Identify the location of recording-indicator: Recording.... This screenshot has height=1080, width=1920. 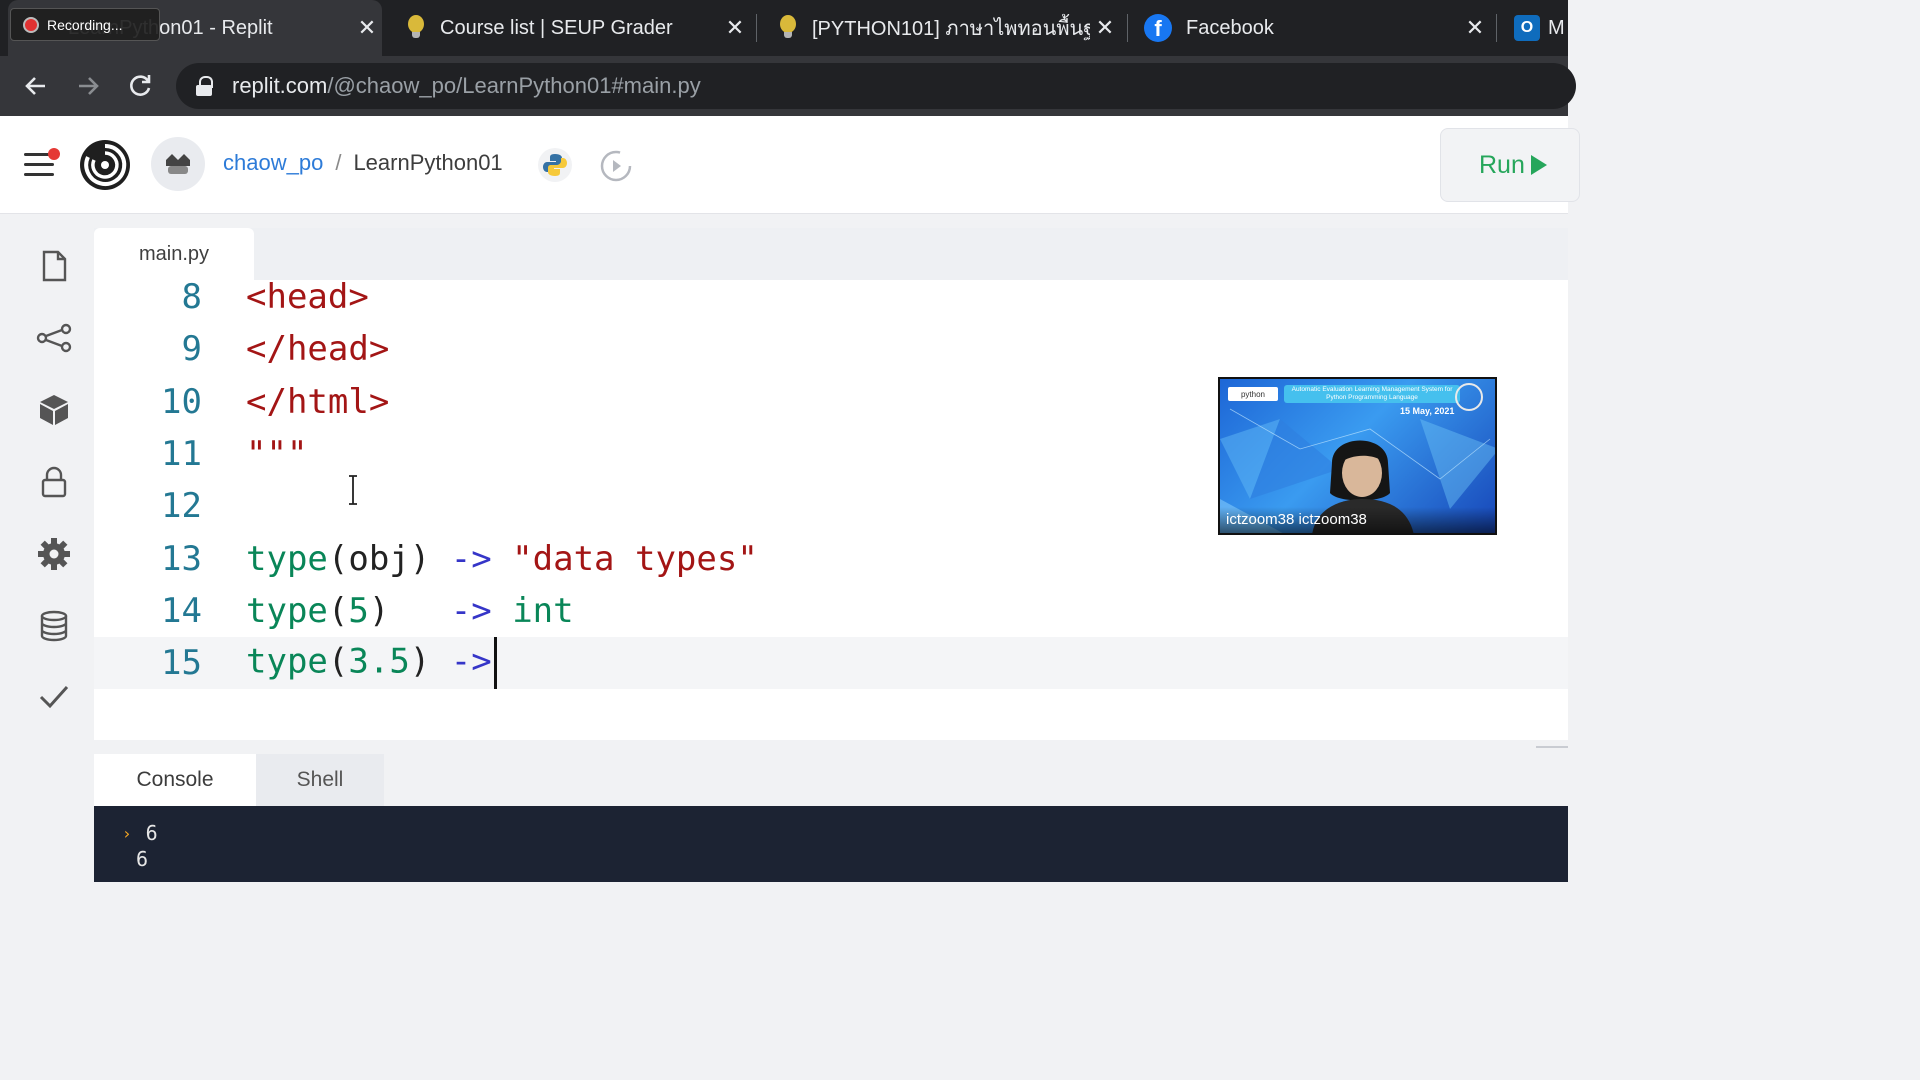
(85, 24).